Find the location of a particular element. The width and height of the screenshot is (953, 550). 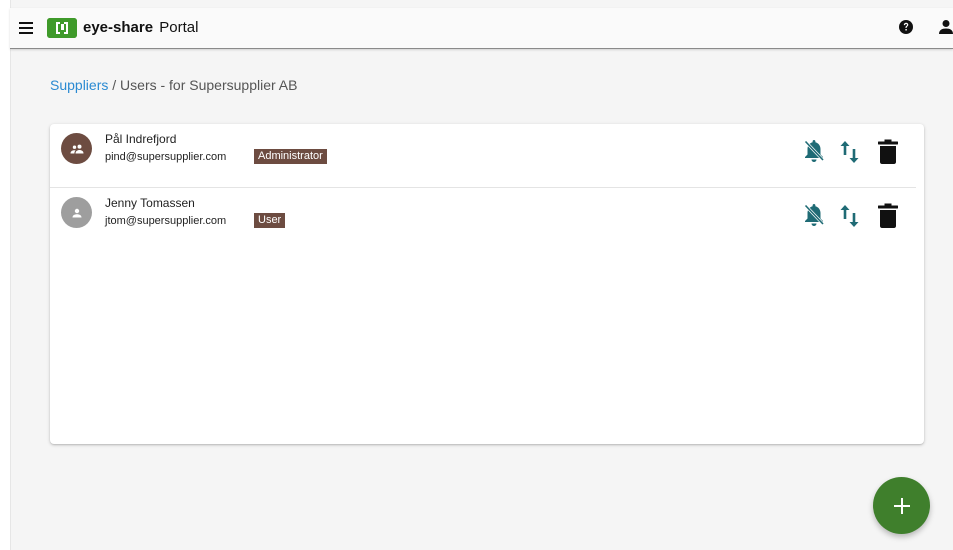

brand-suffix: Portal is located at coordinates (179, 27).